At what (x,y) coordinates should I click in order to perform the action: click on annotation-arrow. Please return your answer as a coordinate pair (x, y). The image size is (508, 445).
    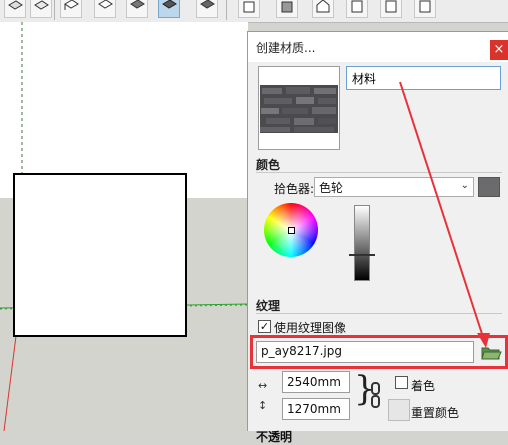
    Looking at the image, I should click on (444, 214).